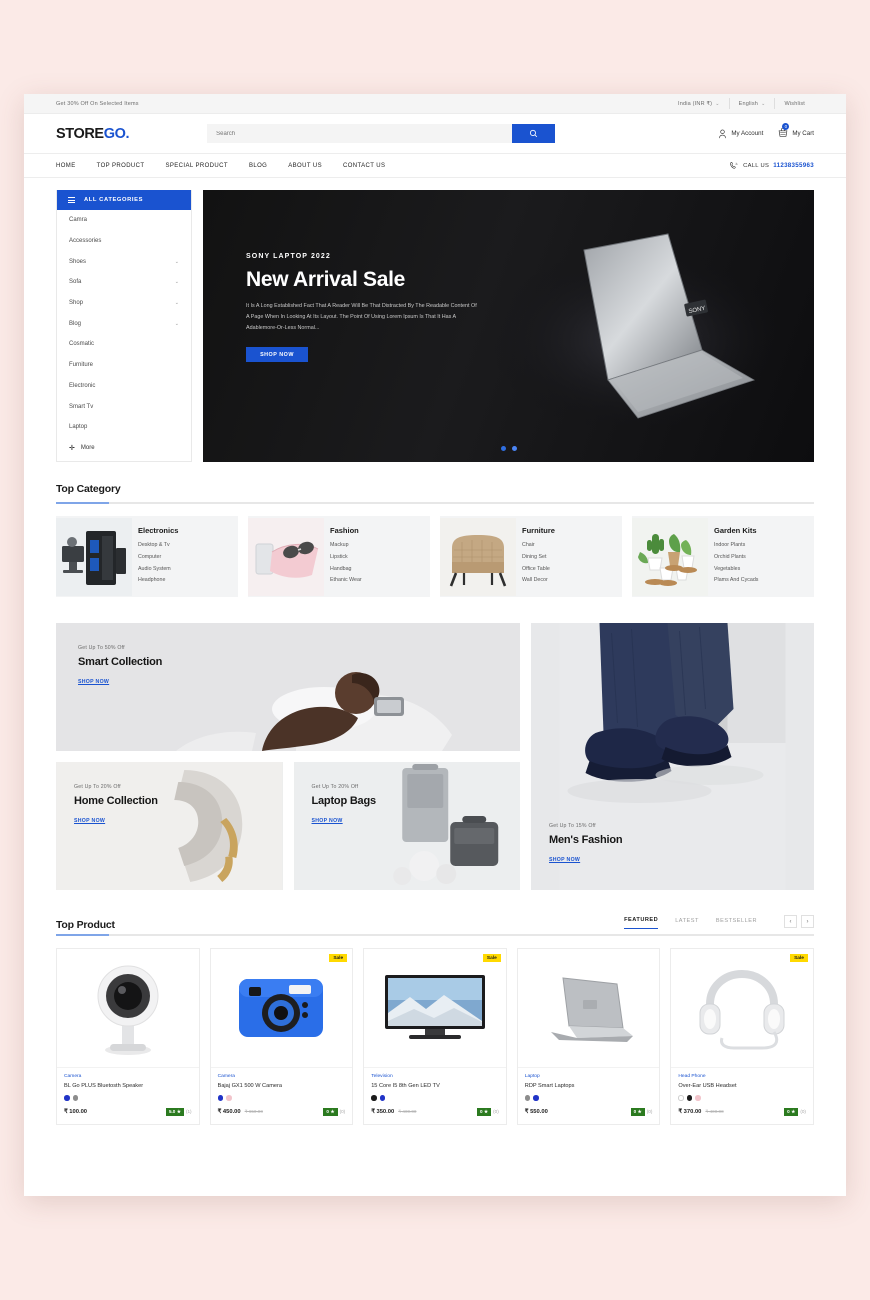 The height and width of the screenshot is (1300, 870). What do you see at coordinates (508, 448) in the screenshot?
I see `hero-carousel-dots` at bounding box center [508, 448].